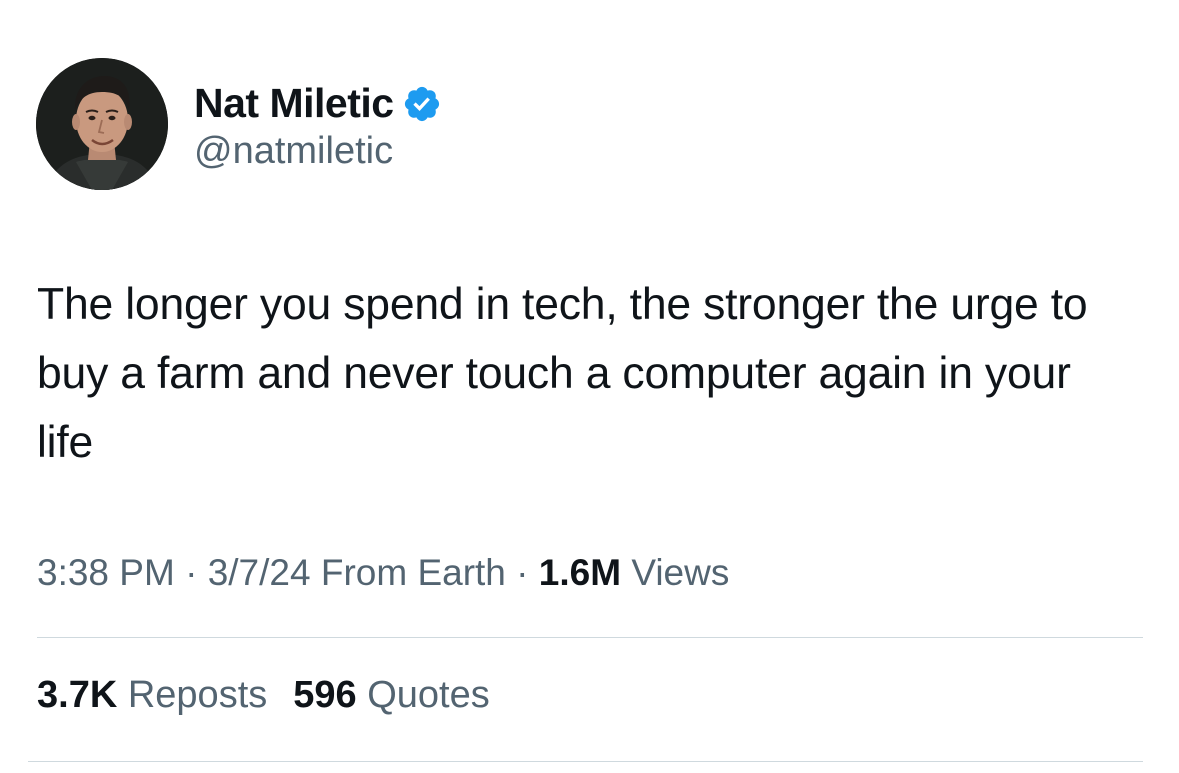  I want to click on tweet-source: From Earth, so click(413, 572).